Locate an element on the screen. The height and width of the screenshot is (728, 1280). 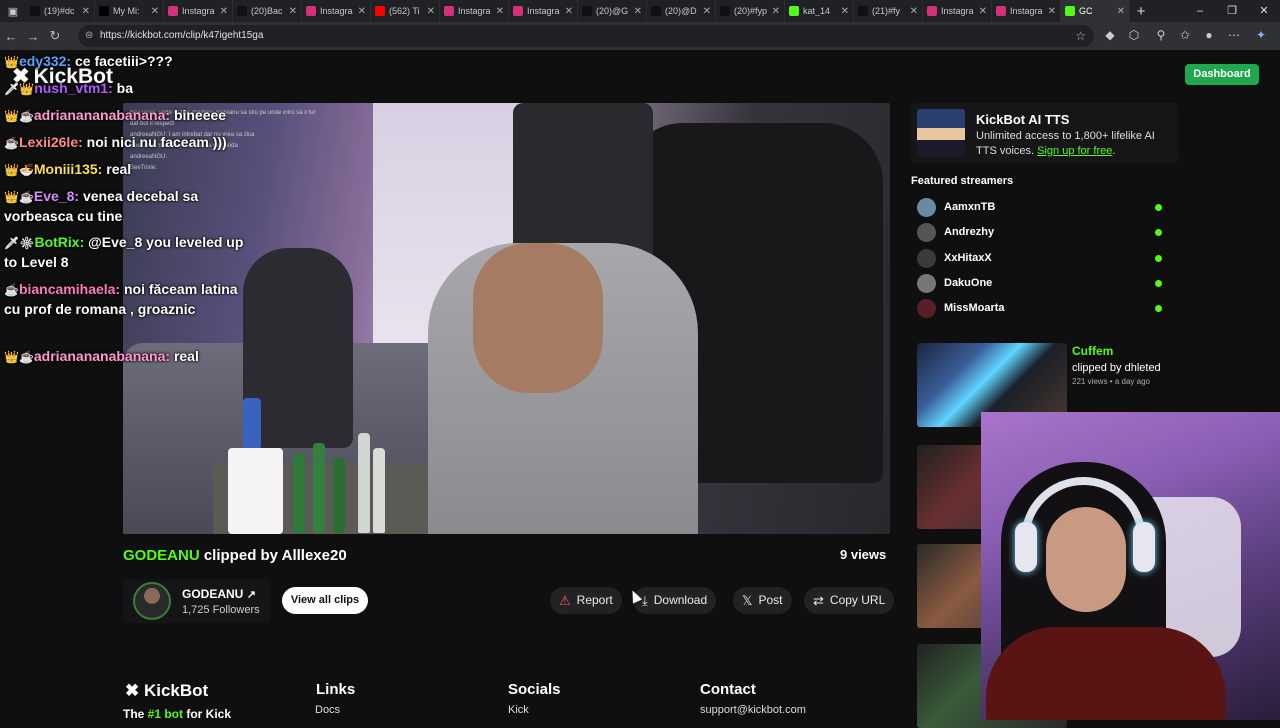
browser-tab: (20)Bac ✕ is located at coordinates (267, 11).